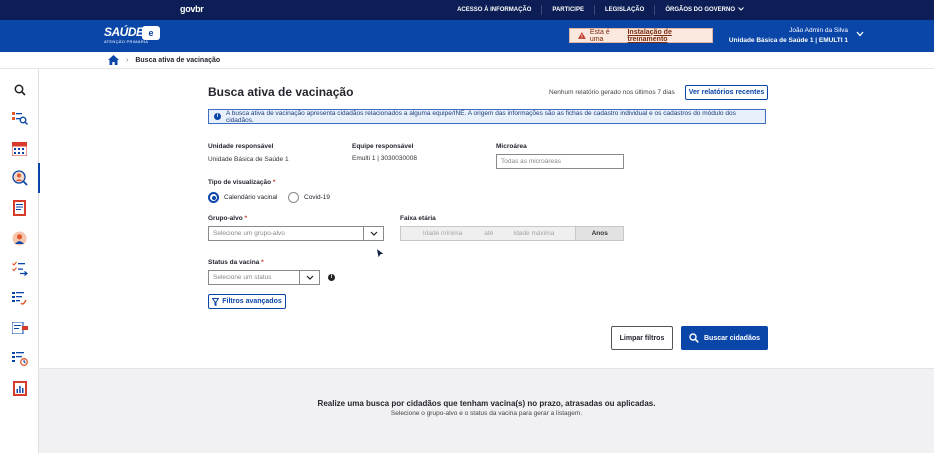  I want to click on gov-link-legislation: LEGISLAÇÃO, so click(623, 10).